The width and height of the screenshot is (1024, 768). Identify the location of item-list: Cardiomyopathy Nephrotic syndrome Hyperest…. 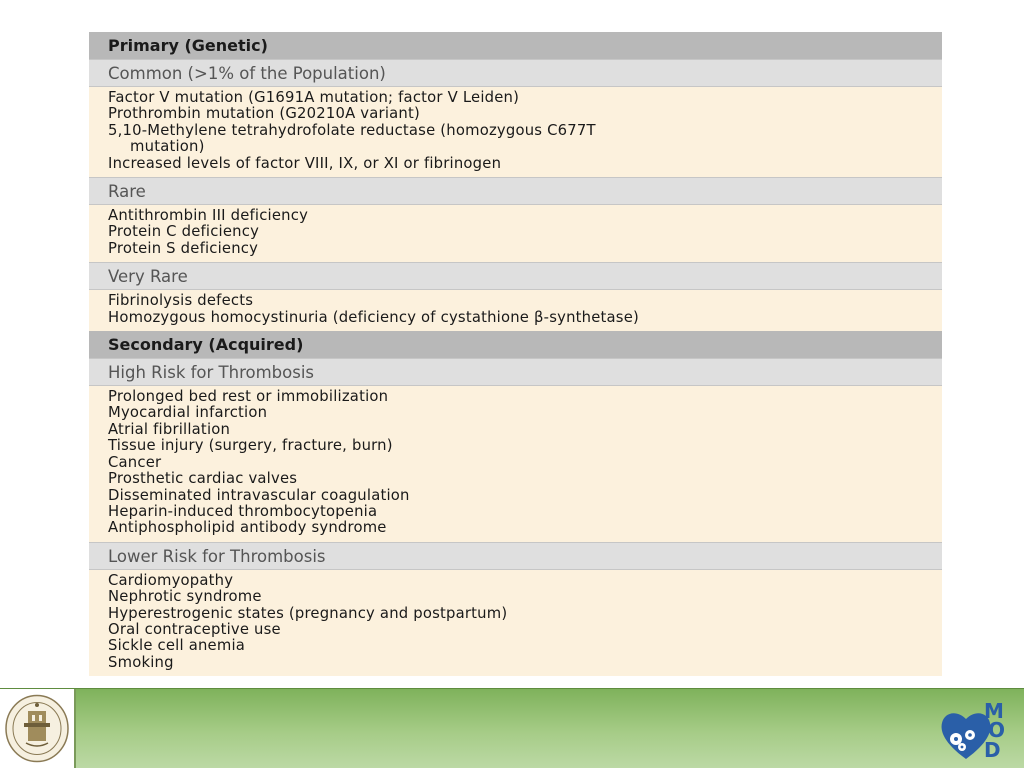
(515, 623).